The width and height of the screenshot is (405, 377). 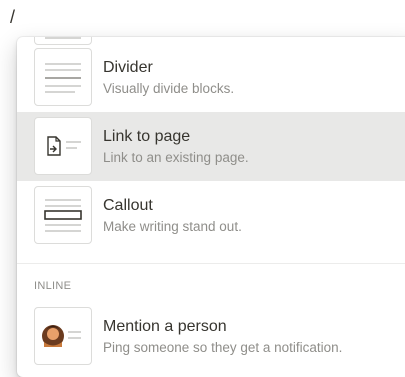 What do you see at coordinates (211, 263) in the screenshot?
I see `section-divider` at bounding box center [211, 263].